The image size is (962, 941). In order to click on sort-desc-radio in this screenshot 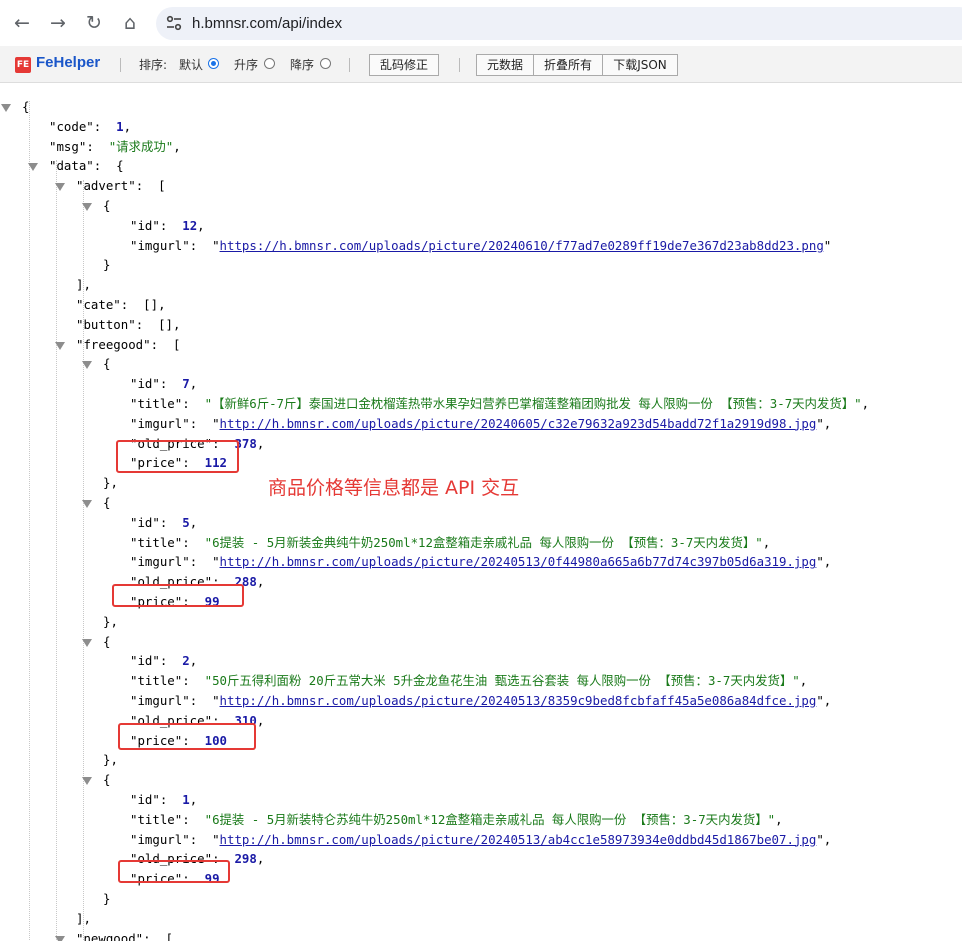, I will do `click(325, 63)`.